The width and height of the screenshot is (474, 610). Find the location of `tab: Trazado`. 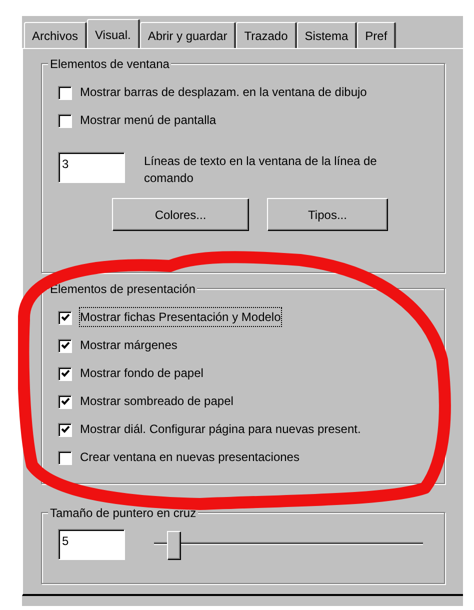

tab: Trazado is located at coordinates (266, 35).